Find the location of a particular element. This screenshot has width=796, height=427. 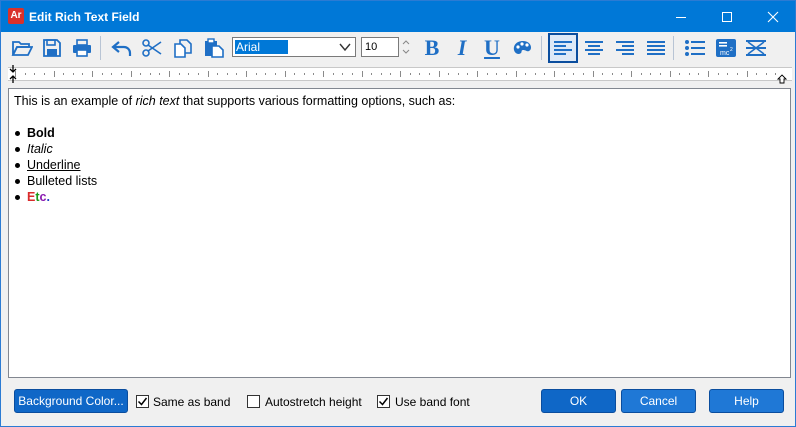

cut-button is located at coordinates (152, 48).